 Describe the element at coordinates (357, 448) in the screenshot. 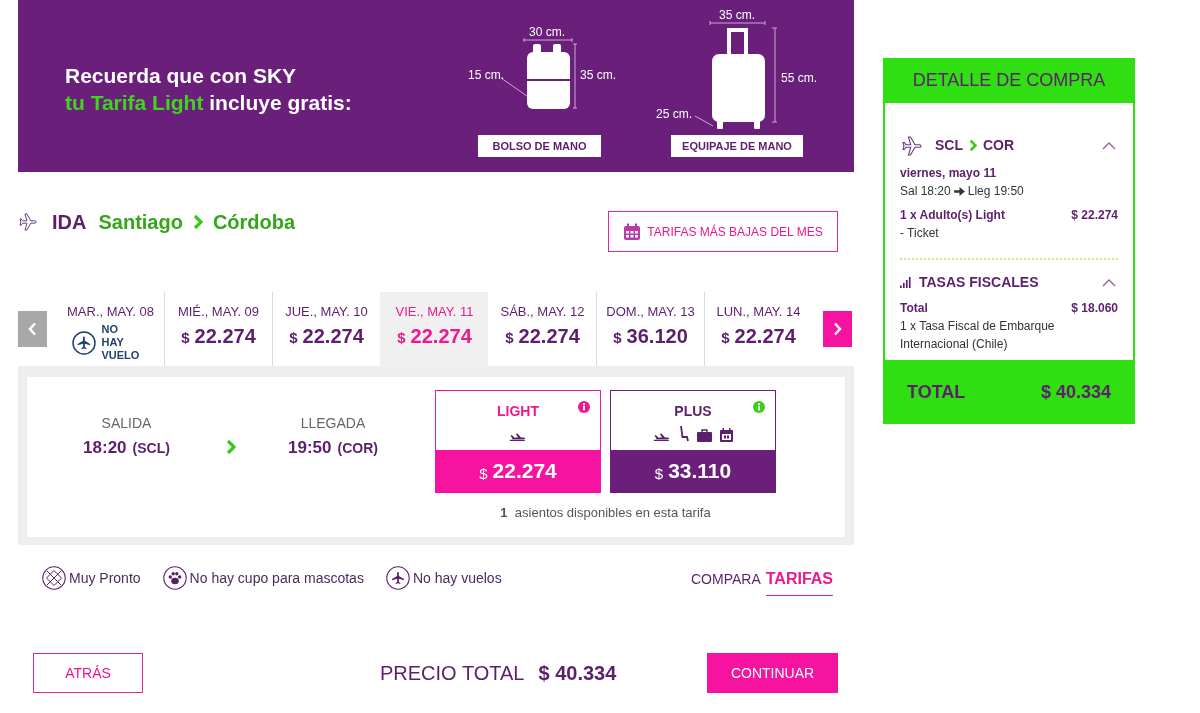

I see `arrival-airport: (COR)` at that location.